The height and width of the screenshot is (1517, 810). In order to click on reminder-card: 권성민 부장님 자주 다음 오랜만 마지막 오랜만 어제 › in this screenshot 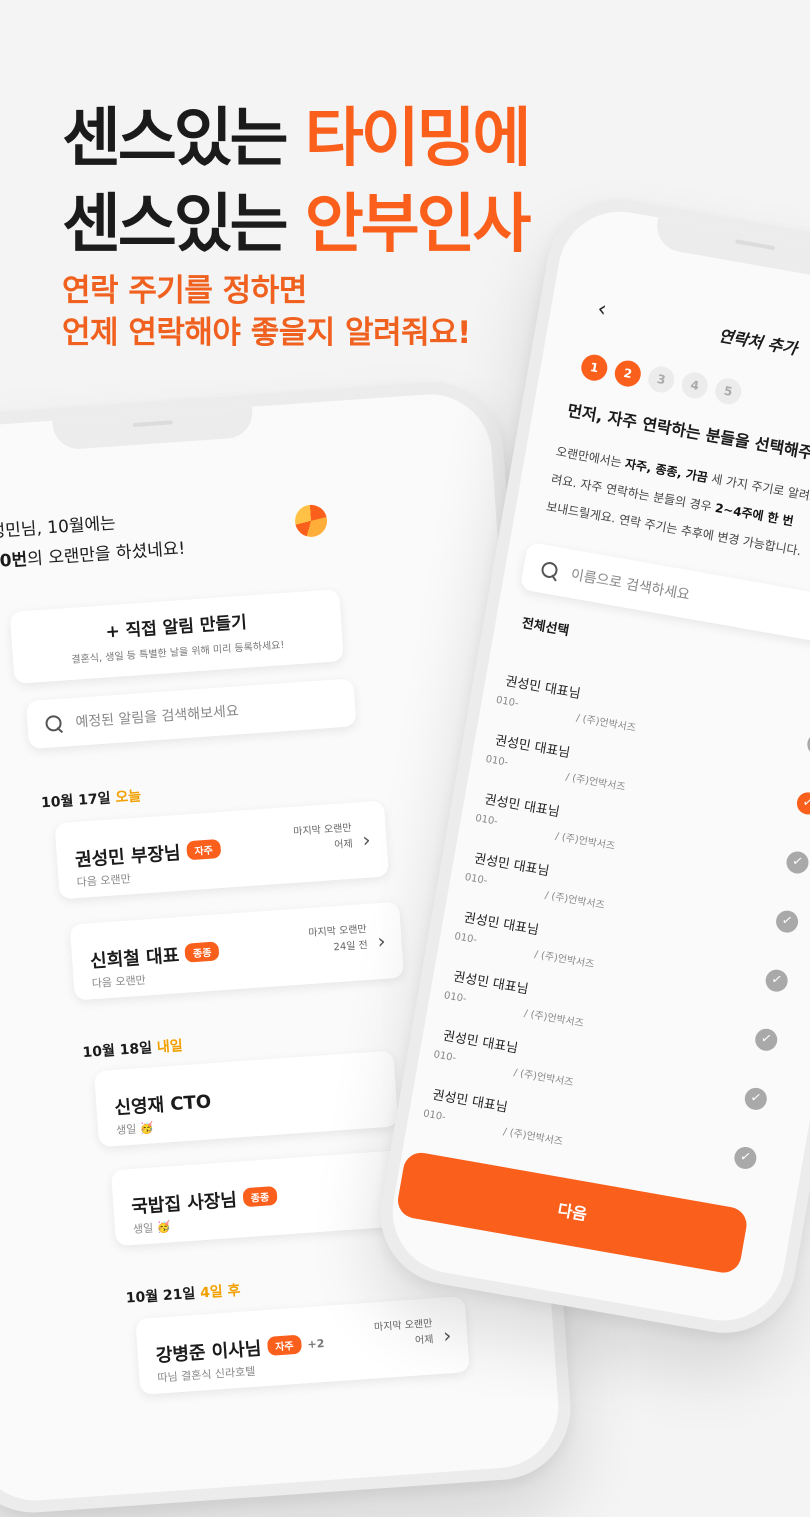, I will do `click(222, 850)`.